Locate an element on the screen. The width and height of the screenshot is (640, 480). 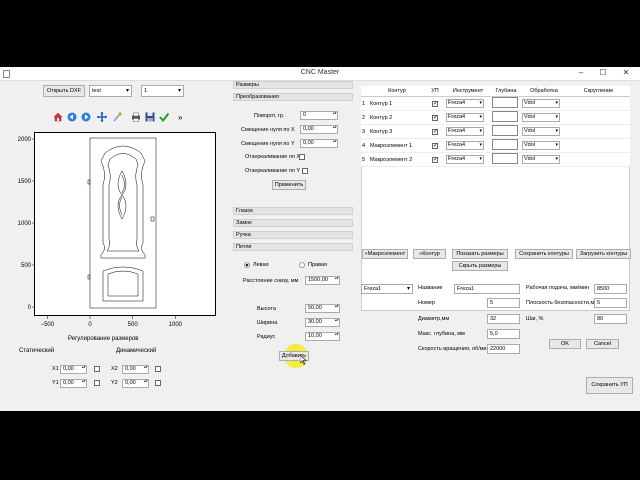
contour-name: Контур 2 is located at coordinates (397, 117).